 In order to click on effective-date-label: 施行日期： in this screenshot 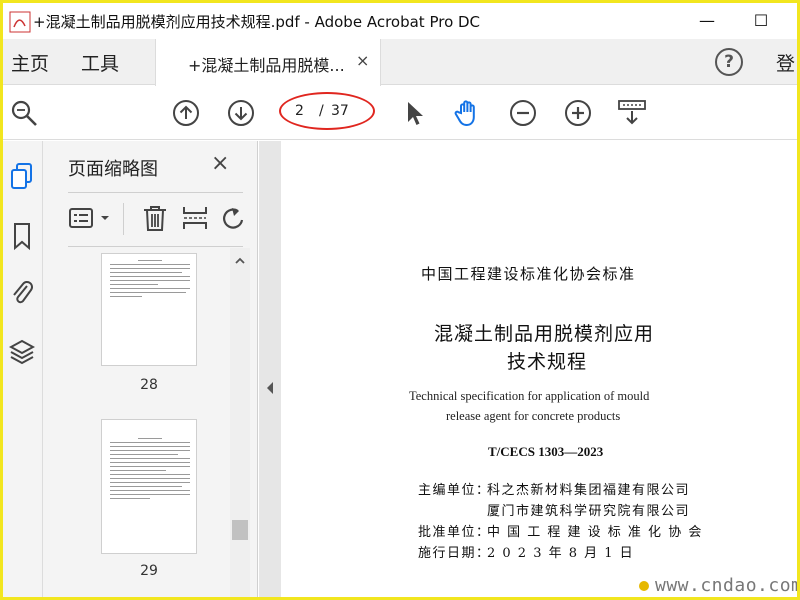, I will do `click(454, 553)`.